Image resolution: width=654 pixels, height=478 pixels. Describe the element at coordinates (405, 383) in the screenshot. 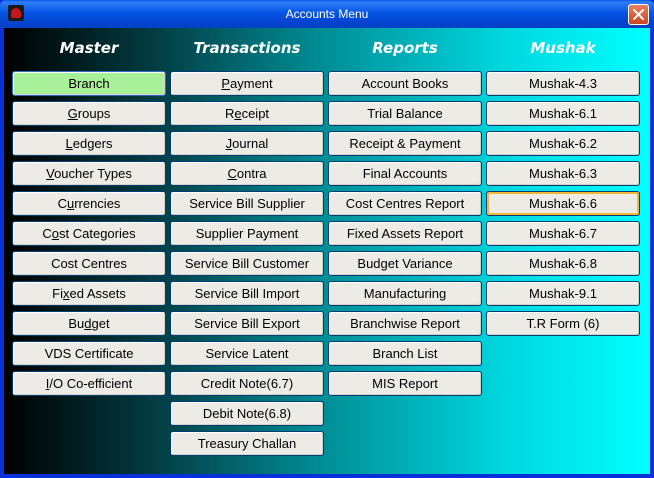

I see `mis-report-button: MIS Report` at that location.